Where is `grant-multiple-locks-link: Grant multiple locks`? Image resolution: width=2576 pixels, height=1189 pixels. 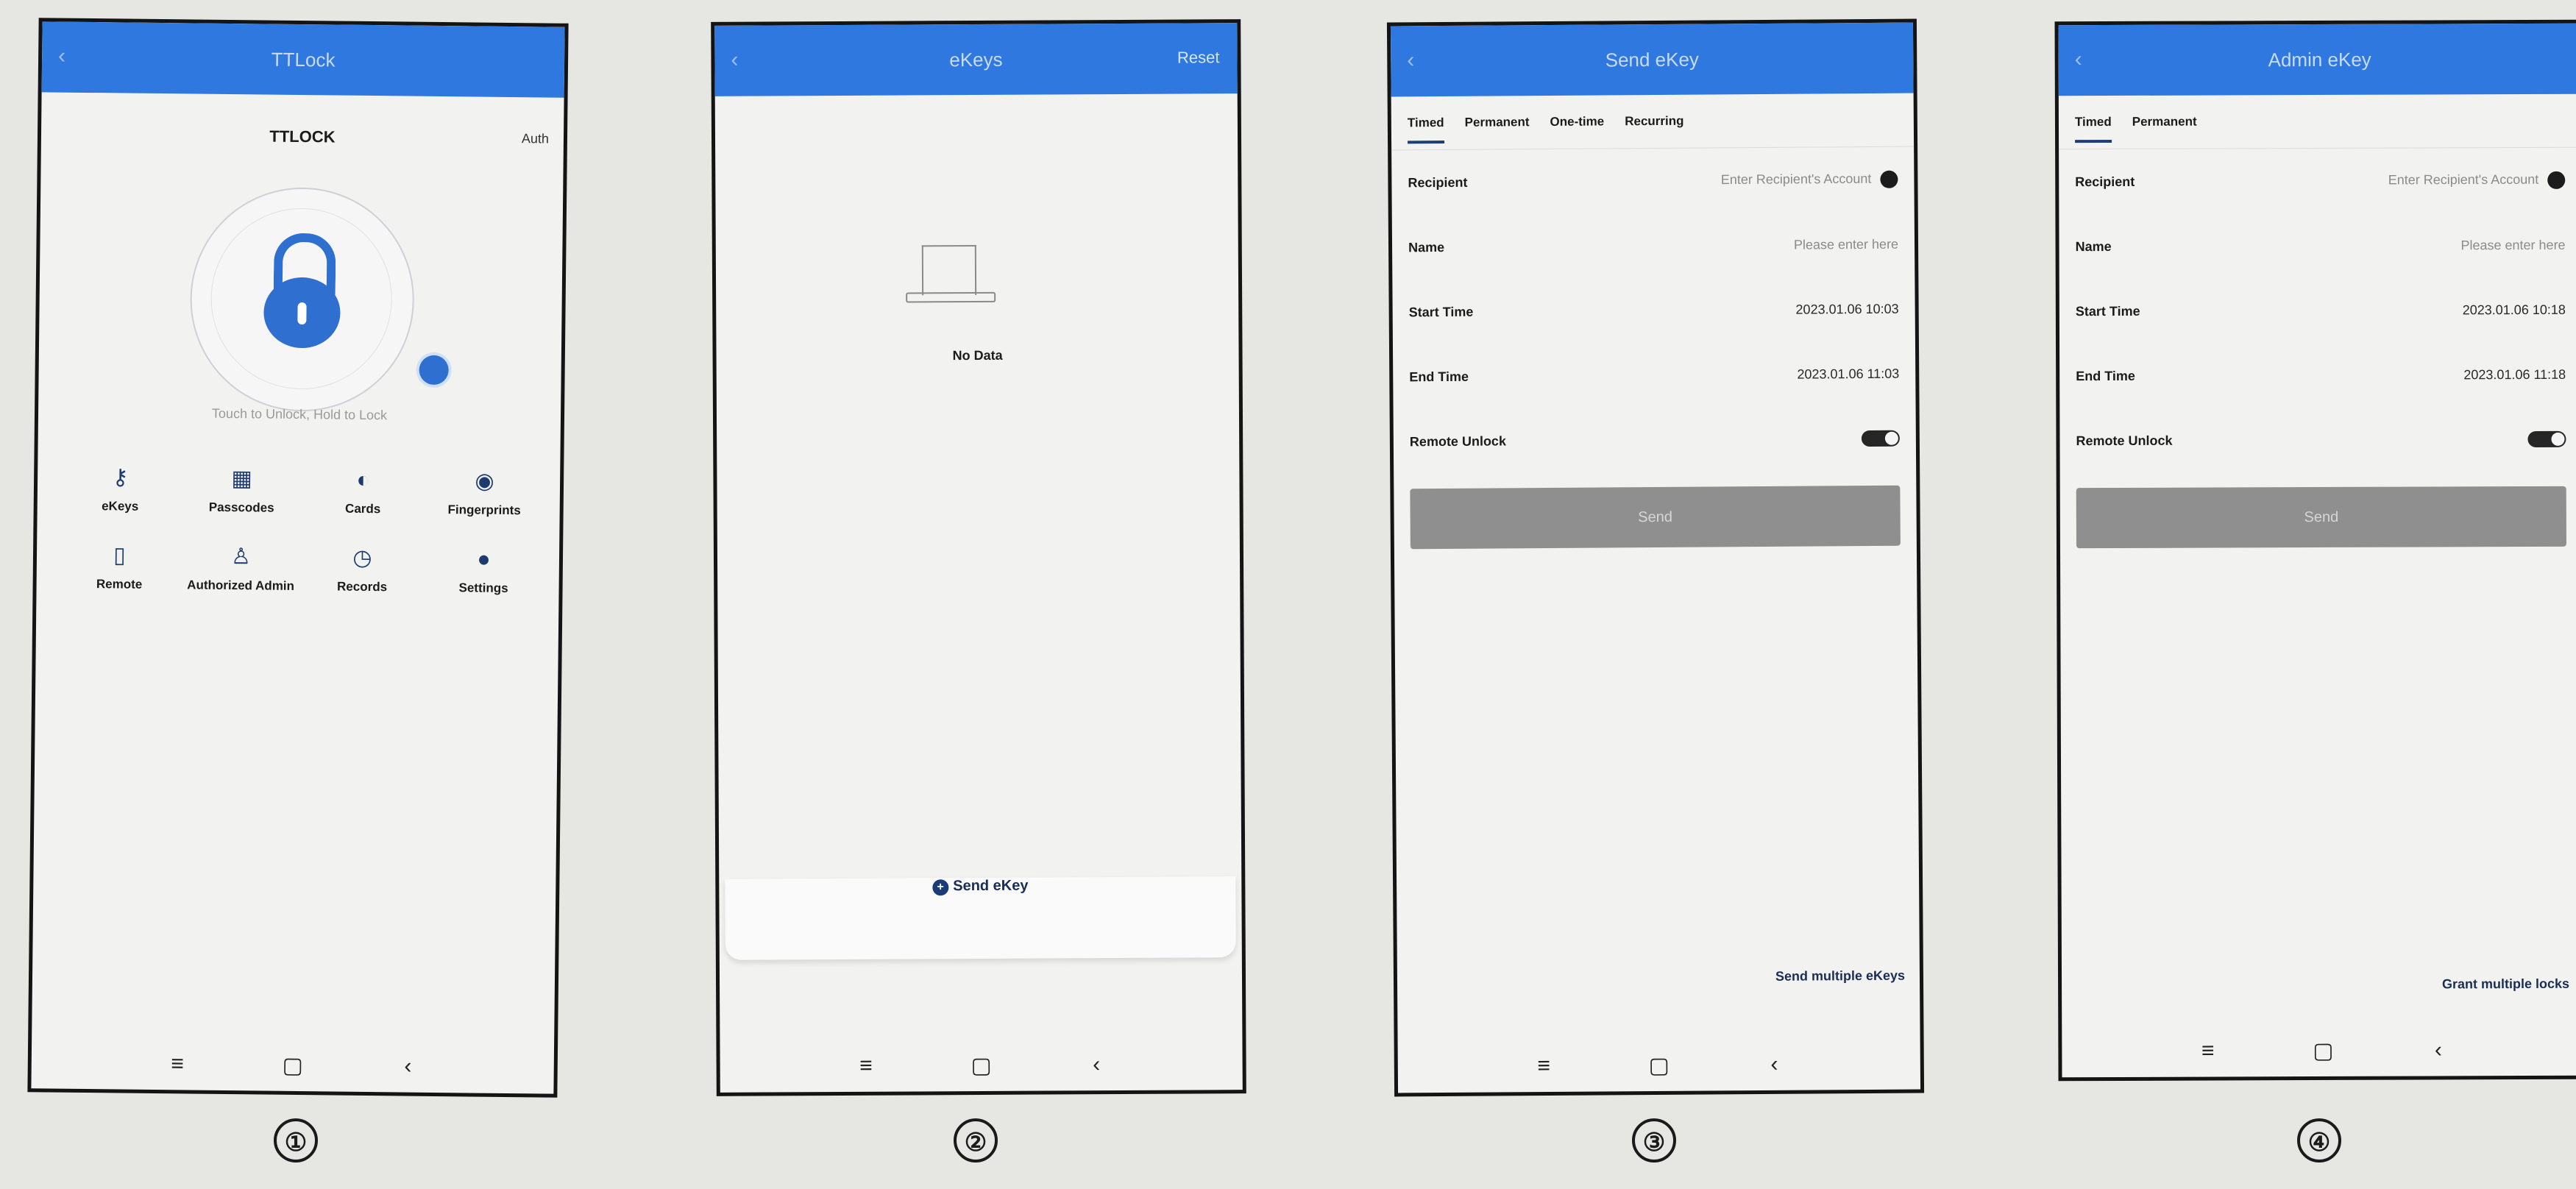 grant-multiple-locks-link: Grant multiple locks is located at coordinates (2505, 984).